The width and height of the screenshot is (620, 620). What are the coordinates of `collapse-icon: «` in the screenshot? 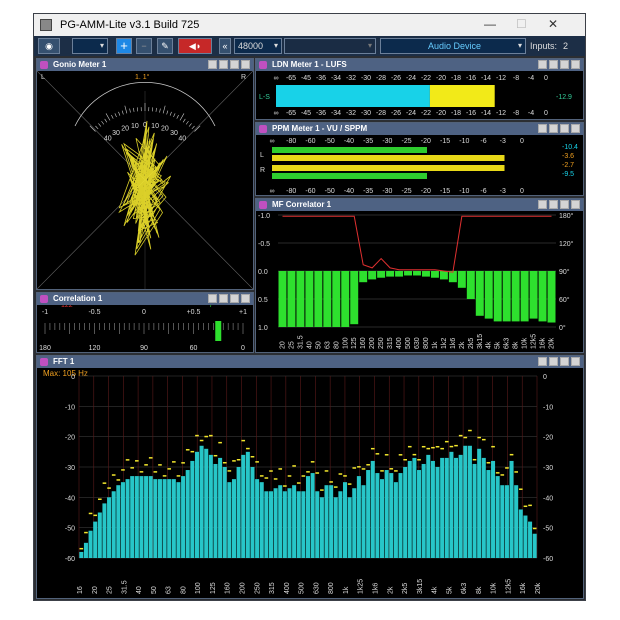 It's located at (225, 46).